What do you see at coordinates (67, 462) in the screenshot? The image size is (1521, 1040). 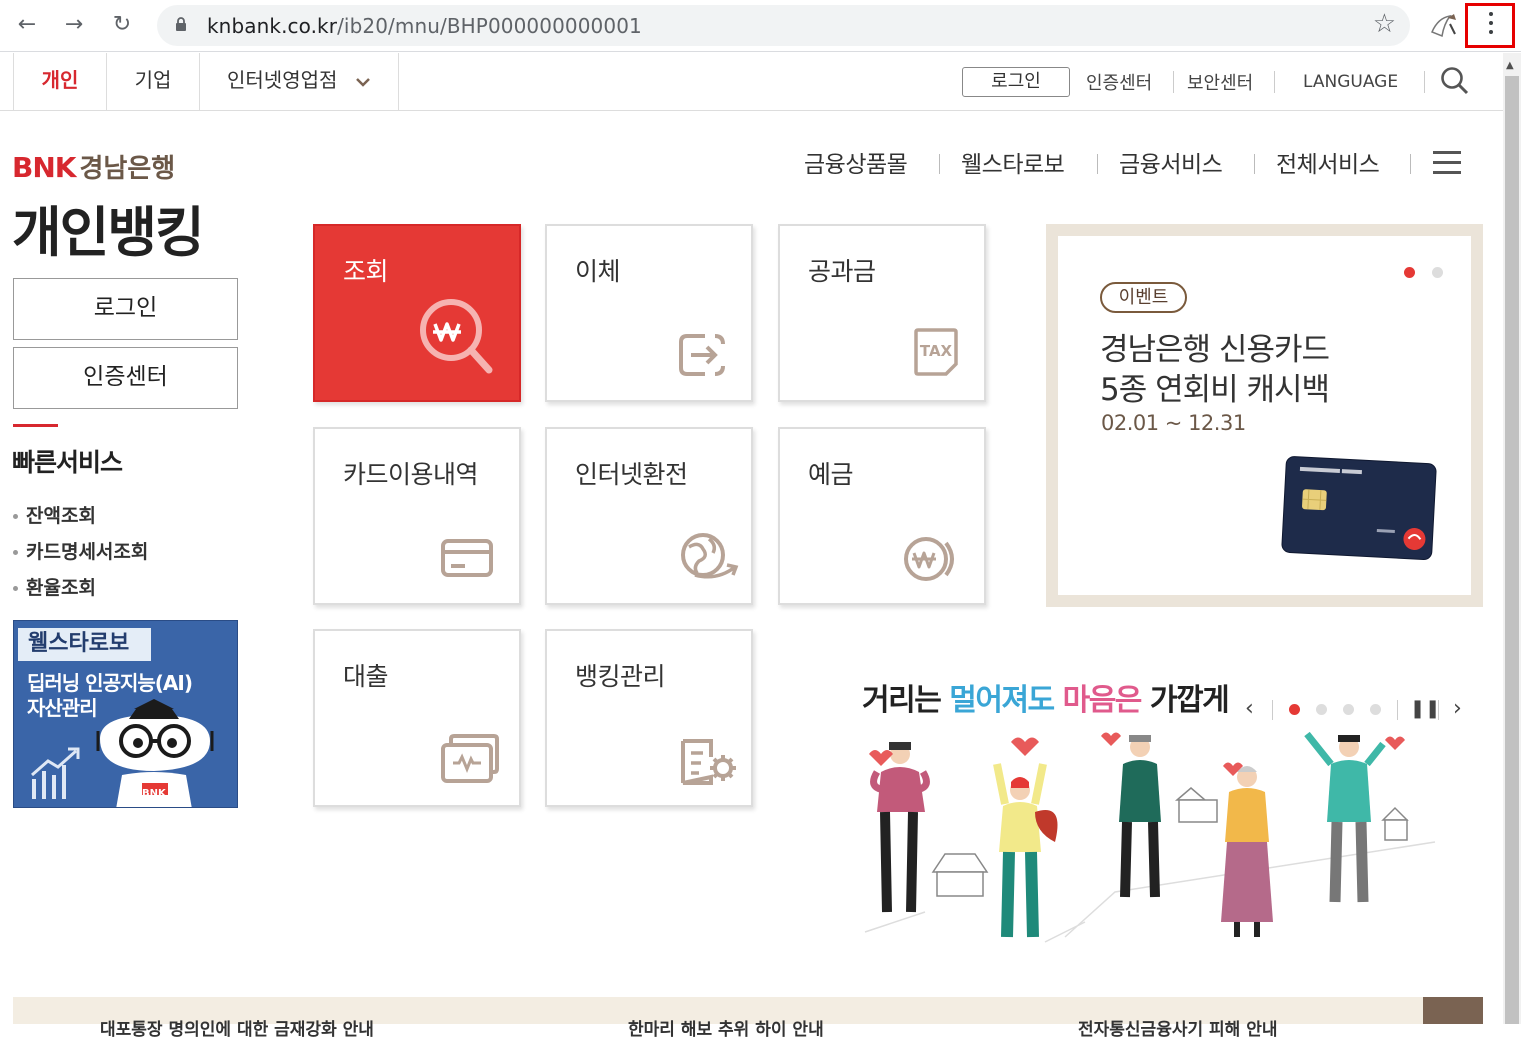 I see `quick-service-title: 빠른서비스` at bounding box center [67, 462].